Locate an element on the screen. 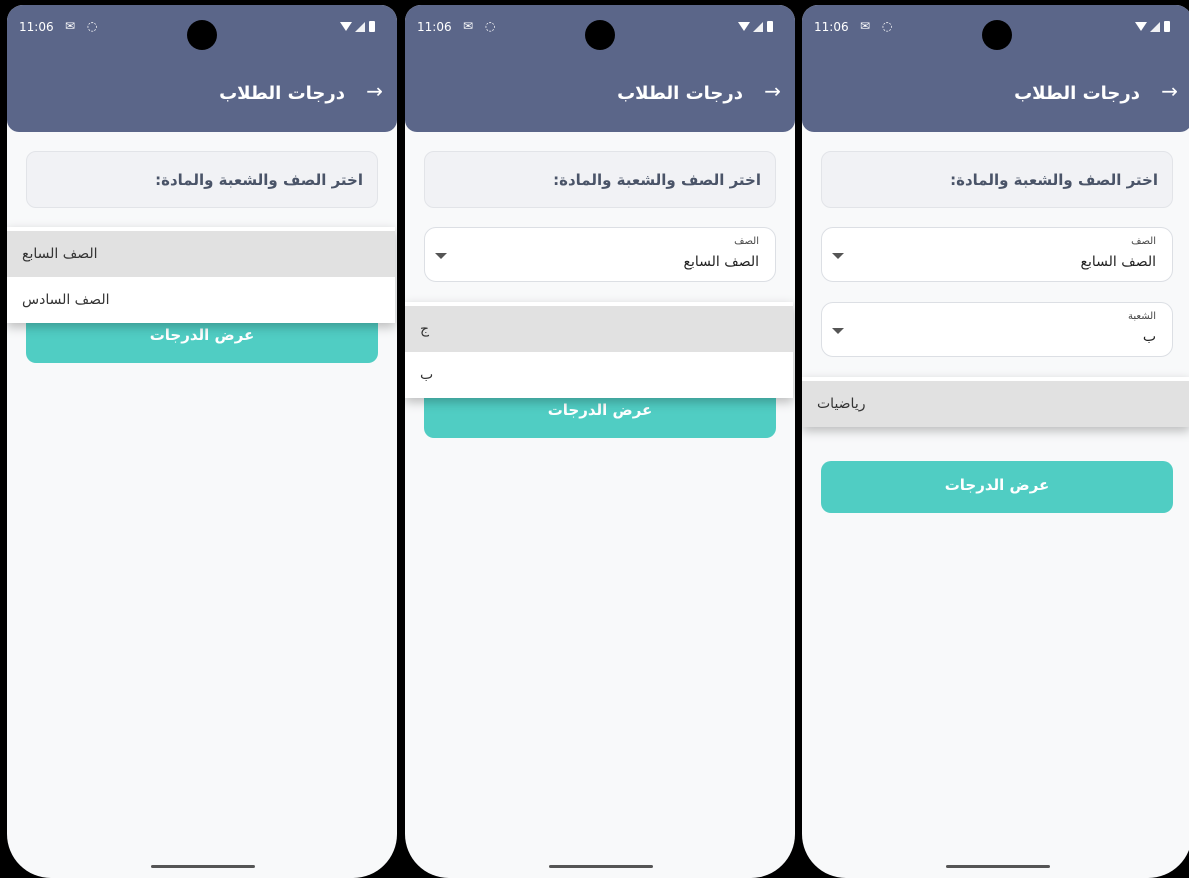  menu-item: ب is located at coordinates (599, 375).